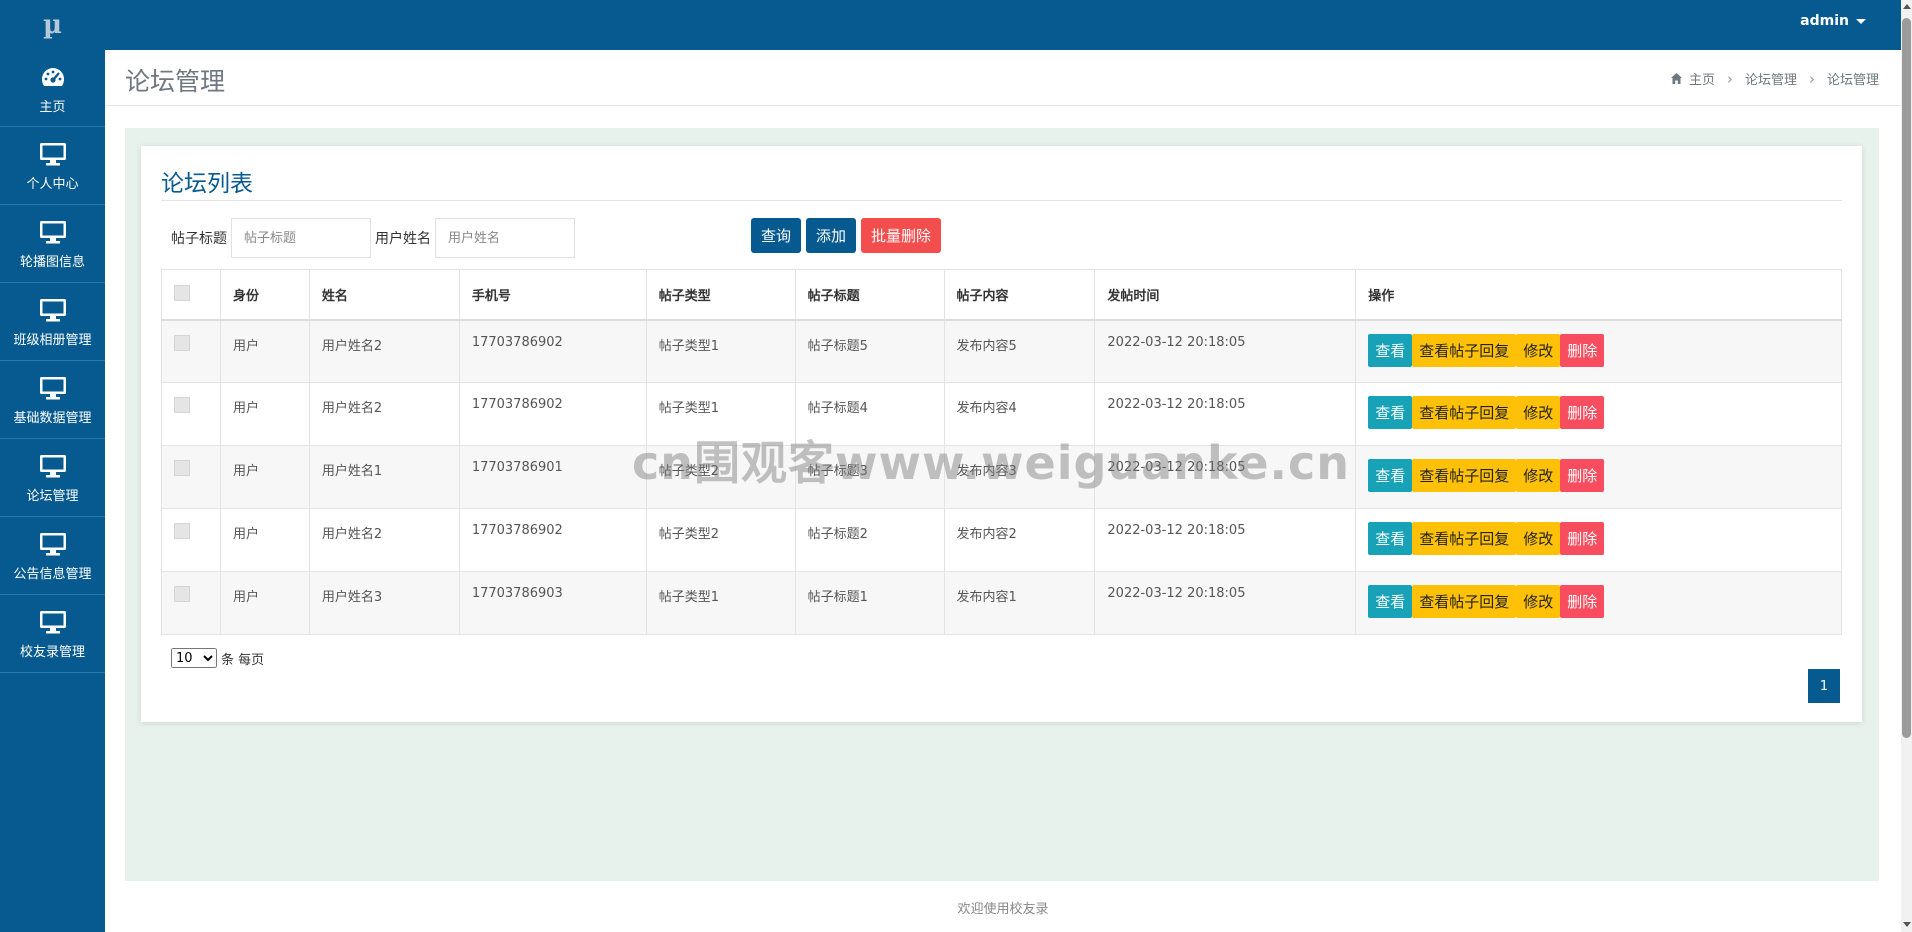 The width and height of the screenshot is (1912, 932). I want to click on column-header: 帖子内容, so click(1019, 295).